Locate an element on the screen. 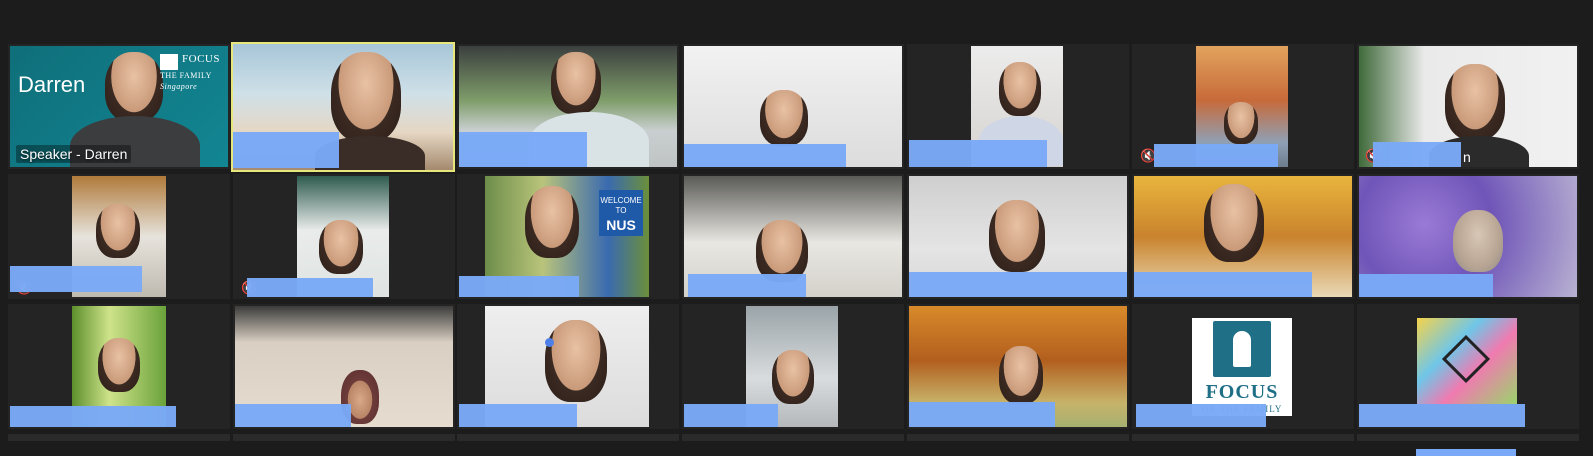  focus-on-the-family-logo-icon: FOCUS ON THE FAMILY is located at coordinates (1242, 367).